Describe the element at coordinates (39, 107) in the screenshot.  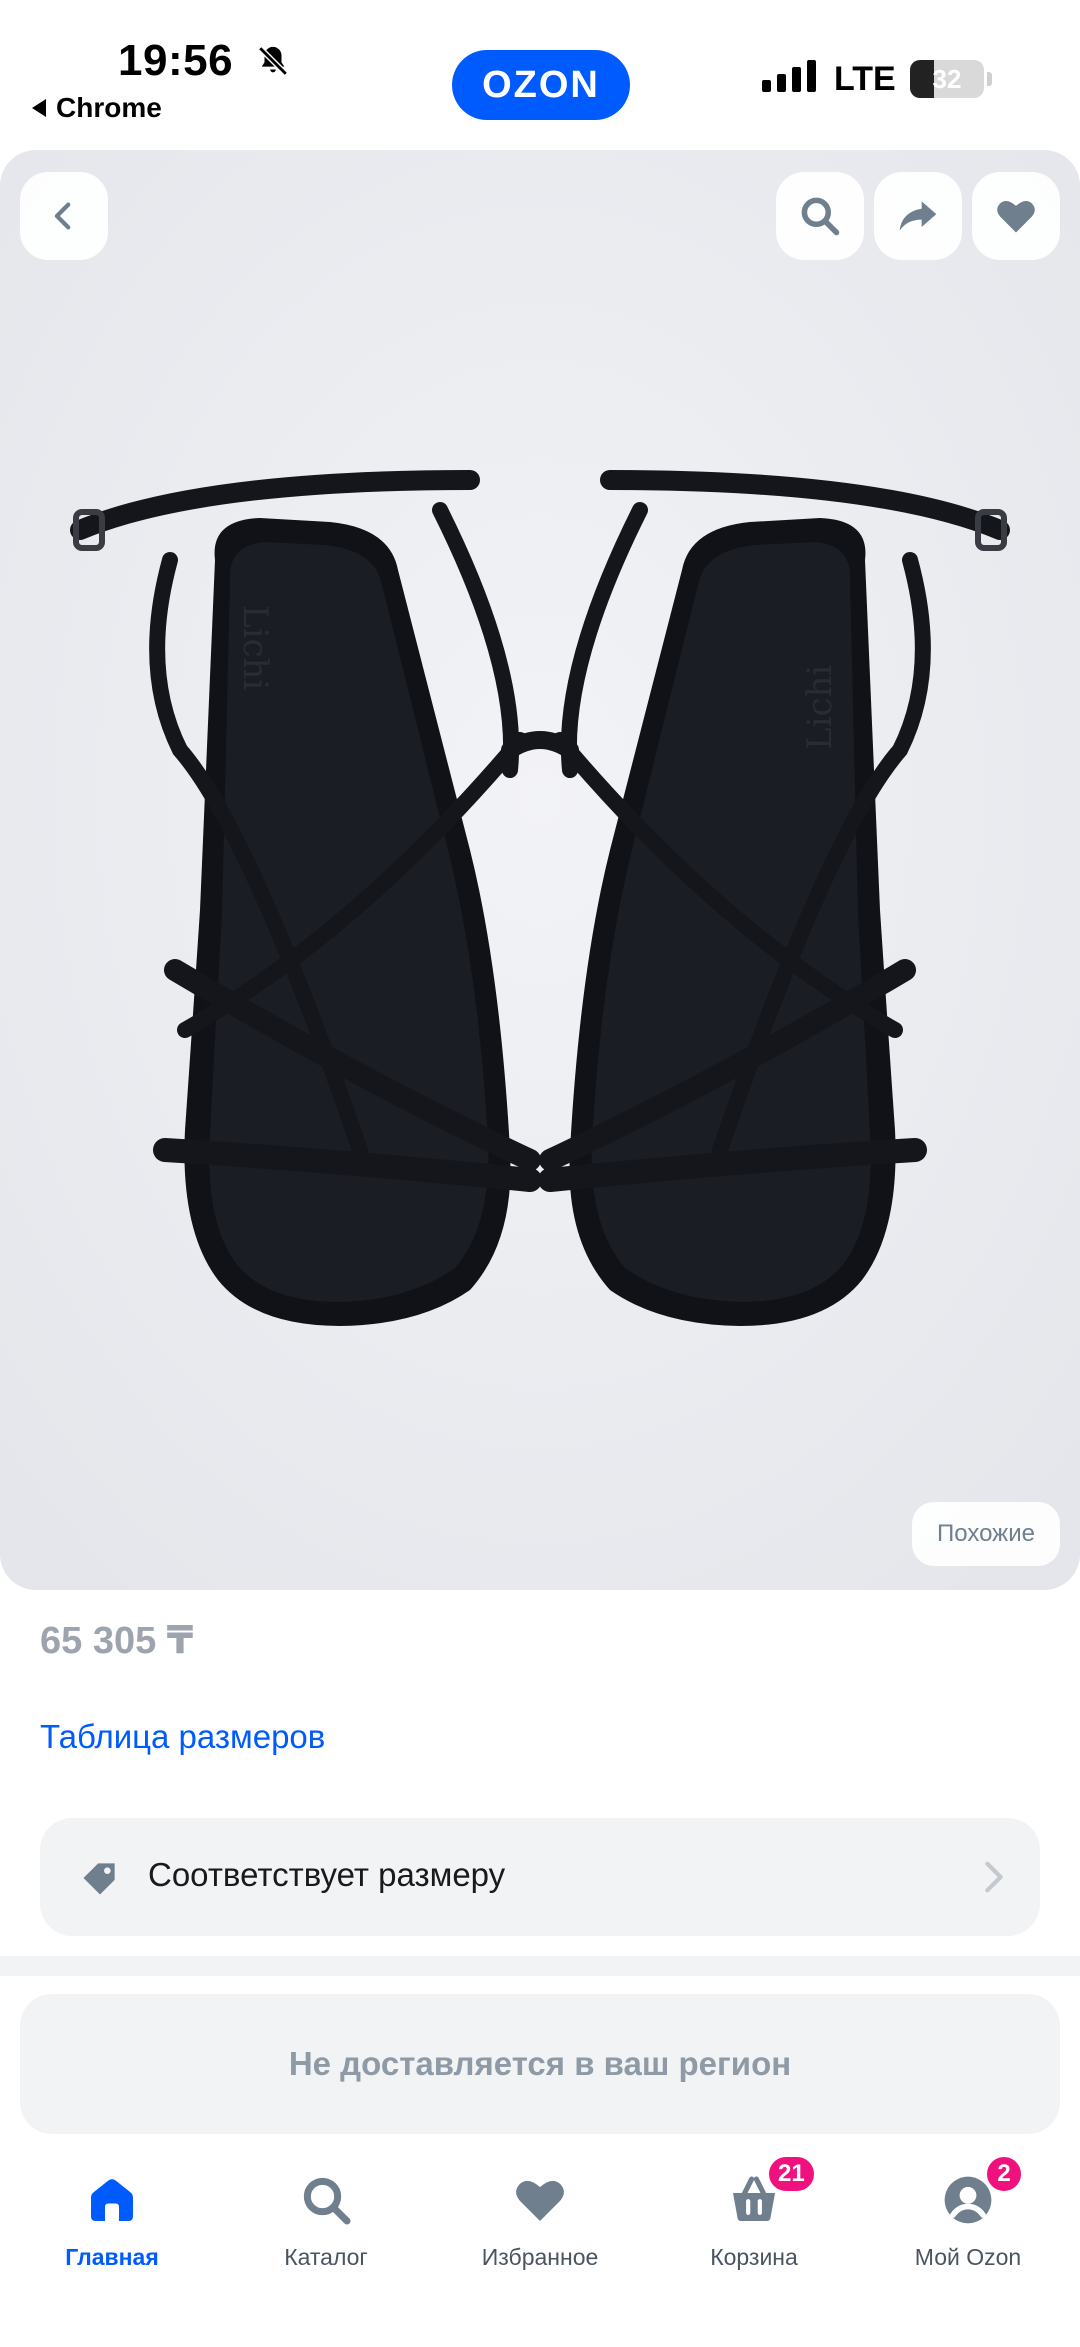
I see `back-triangle-icon` at that location.